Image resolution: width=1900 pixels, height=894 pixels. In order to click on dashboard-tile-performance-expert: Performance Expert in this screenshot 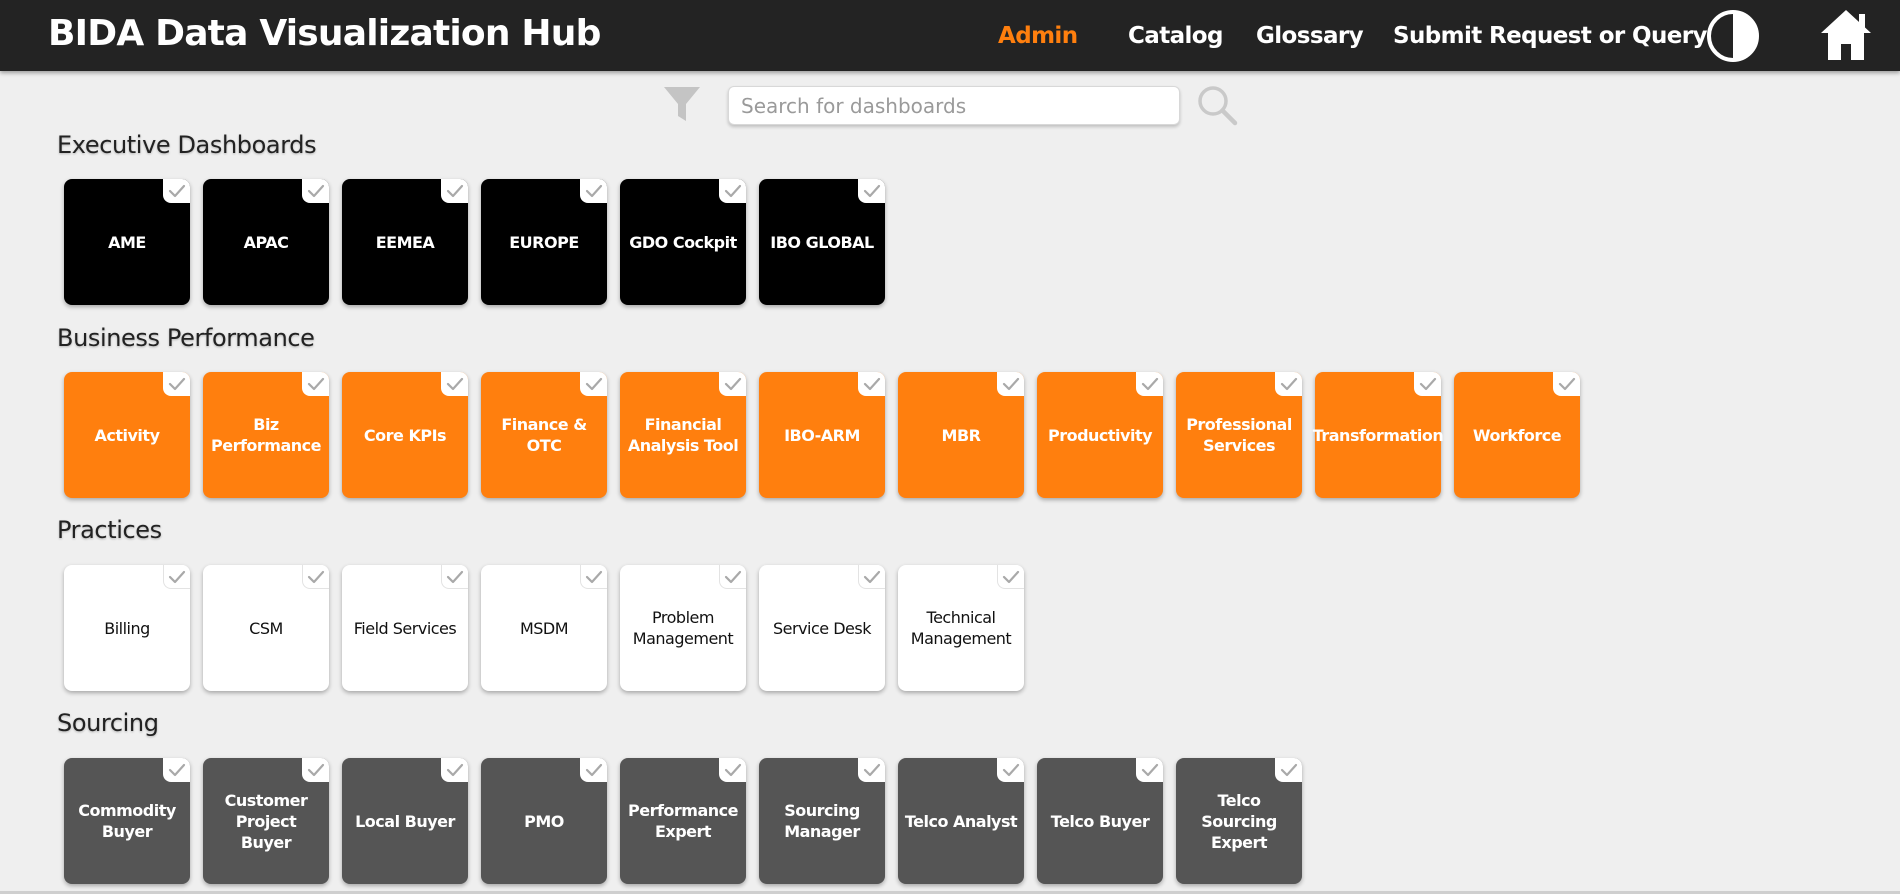, I will do `click(683, 821)`.